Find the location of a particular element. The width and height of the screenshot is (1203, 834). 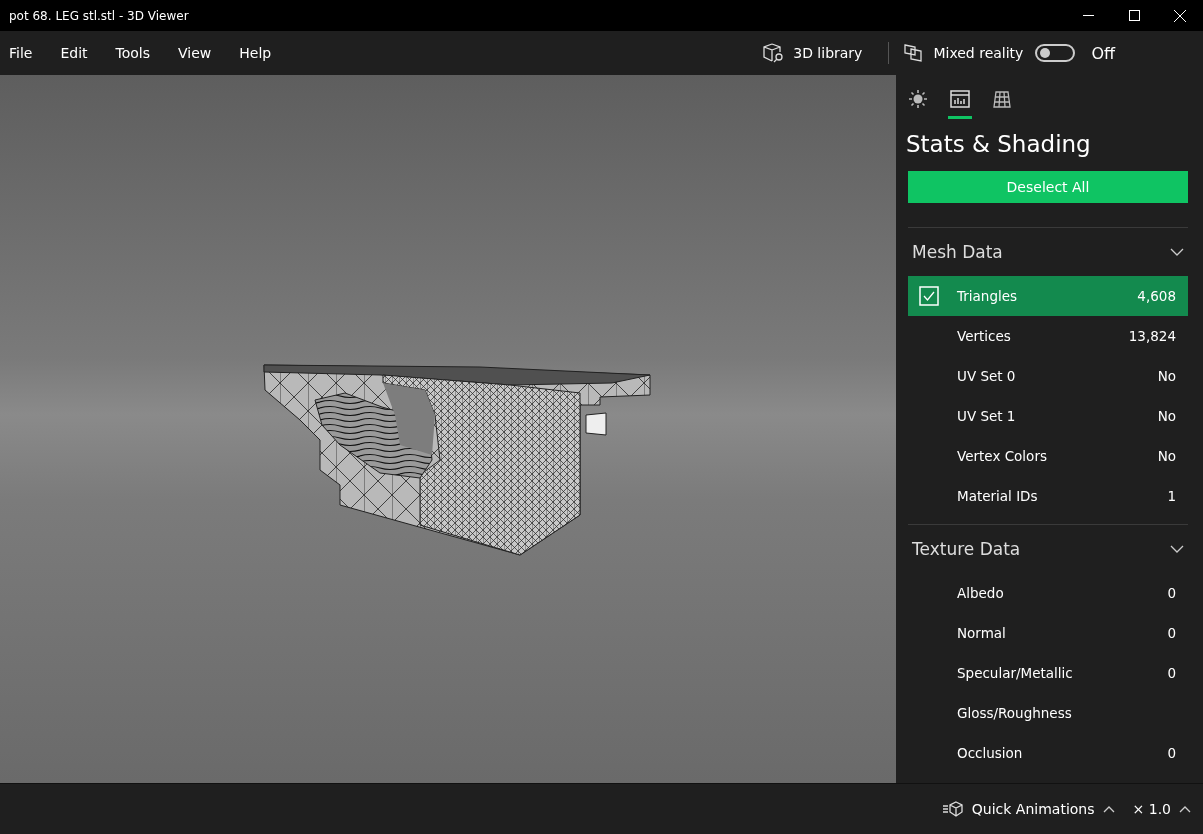

toggle-state: Off is located at coordinates (1103, 53).